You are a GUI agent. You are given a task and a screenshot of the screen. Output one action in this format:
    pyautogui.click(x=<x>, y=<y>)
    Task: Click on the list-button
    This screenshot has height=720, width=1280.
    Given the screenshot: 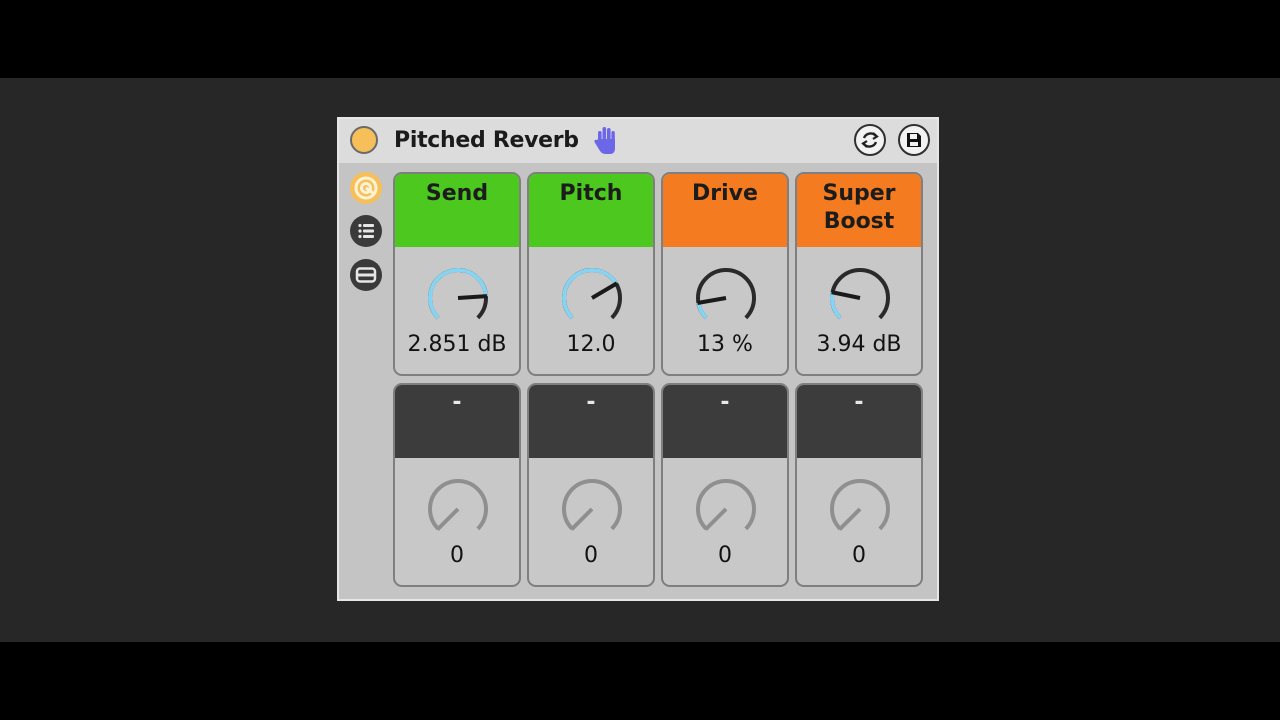 What is the action you would take?
    pyautogui.click(x=366, y=231)
    